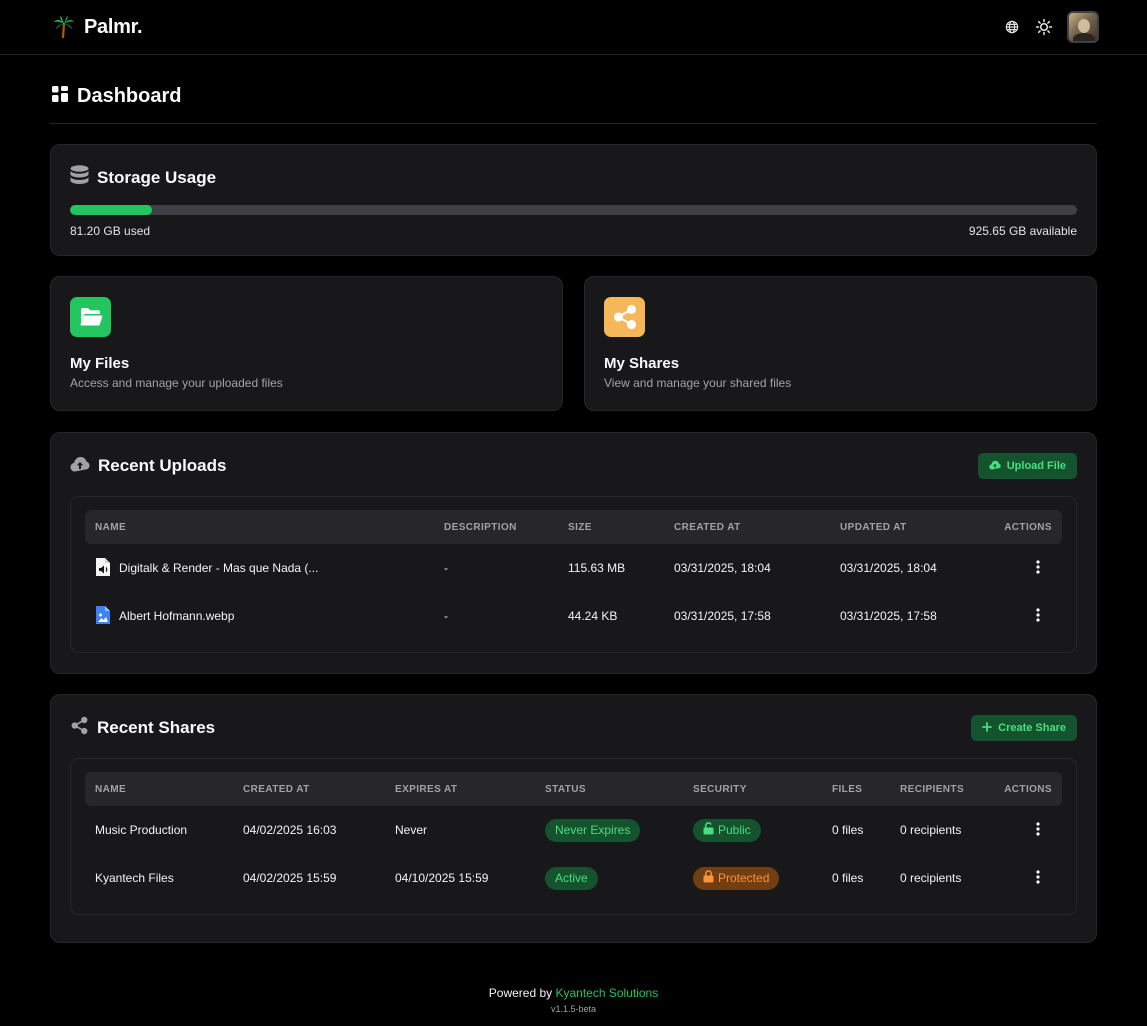 The width and height of the screenshot is (1147, 1026). I want to click on column-header: RECIPIENTS, so click(942, 789).